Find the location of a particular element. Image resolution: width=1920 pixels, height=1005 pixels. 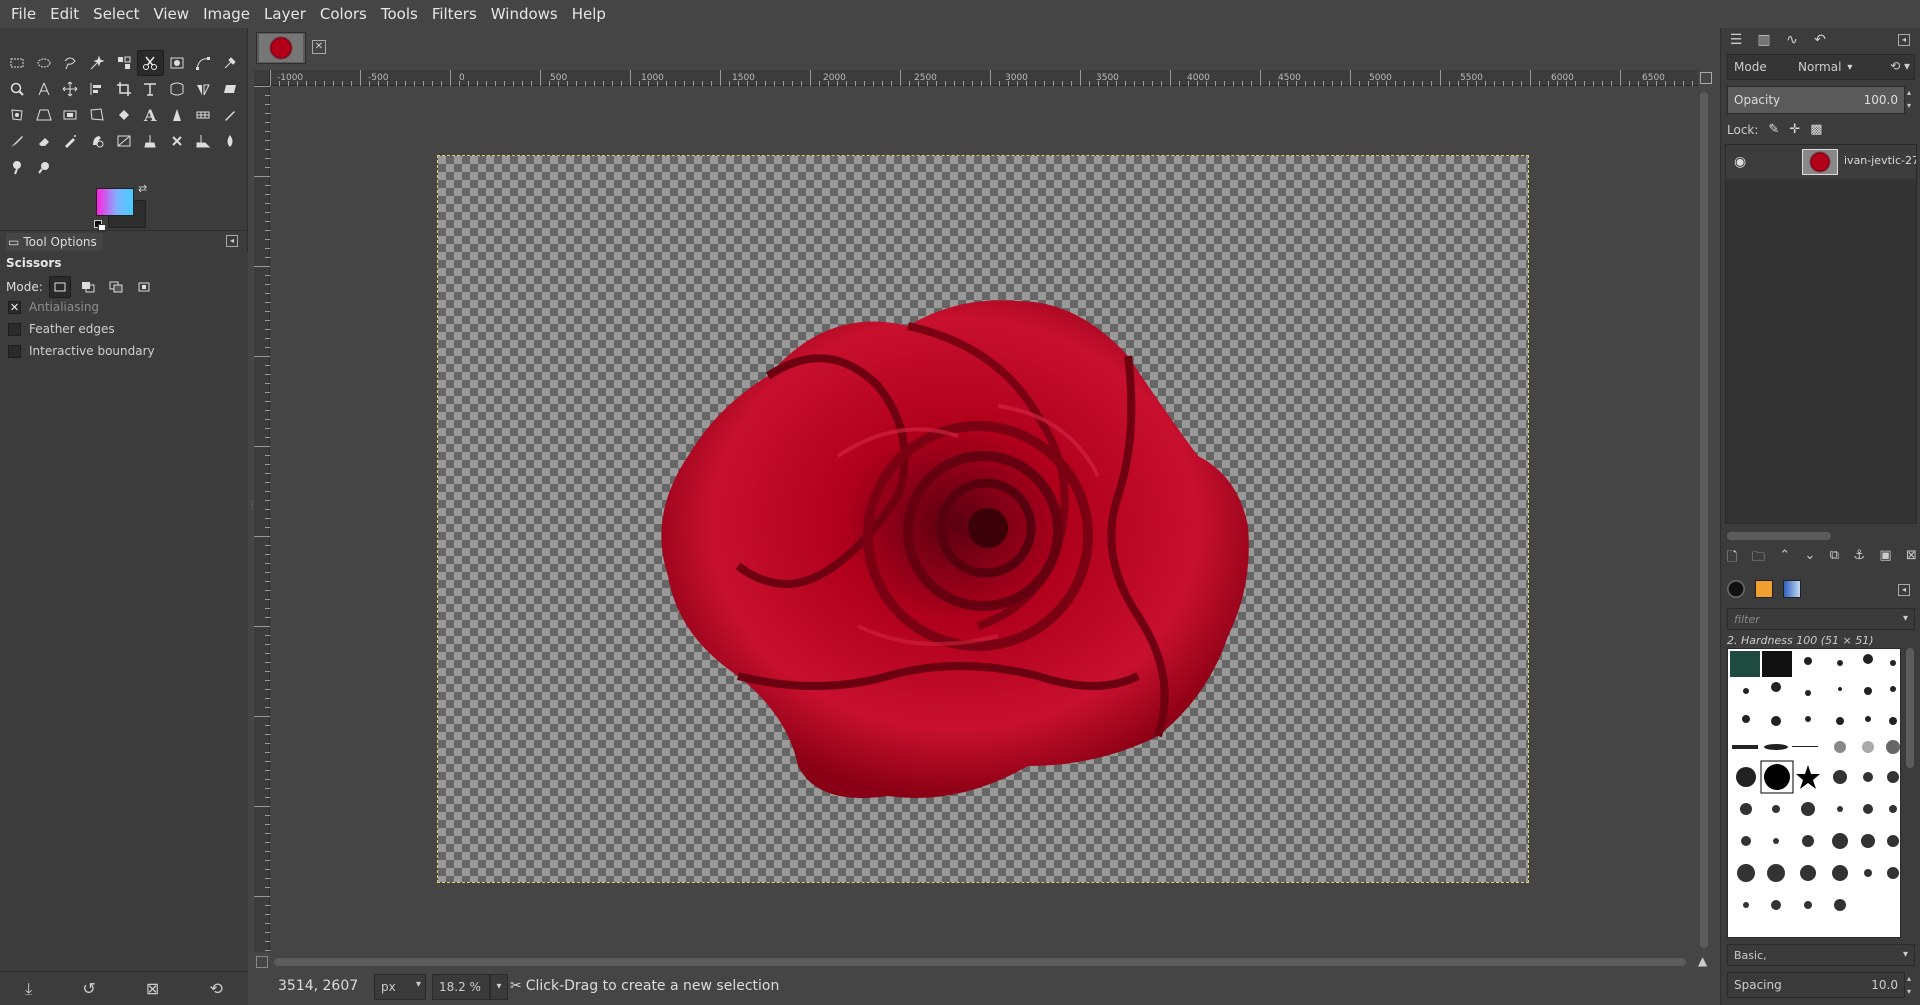

tool-options-tab: ▭ Tool Options is located at coordinates (54, 241).